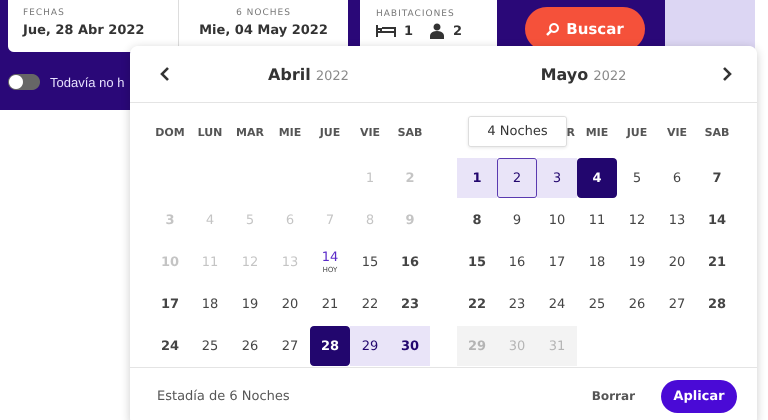 Image resolution: width=768 pixels, height=420 pixels. I want to click on weekday-label: MAR, so click(250, 131).